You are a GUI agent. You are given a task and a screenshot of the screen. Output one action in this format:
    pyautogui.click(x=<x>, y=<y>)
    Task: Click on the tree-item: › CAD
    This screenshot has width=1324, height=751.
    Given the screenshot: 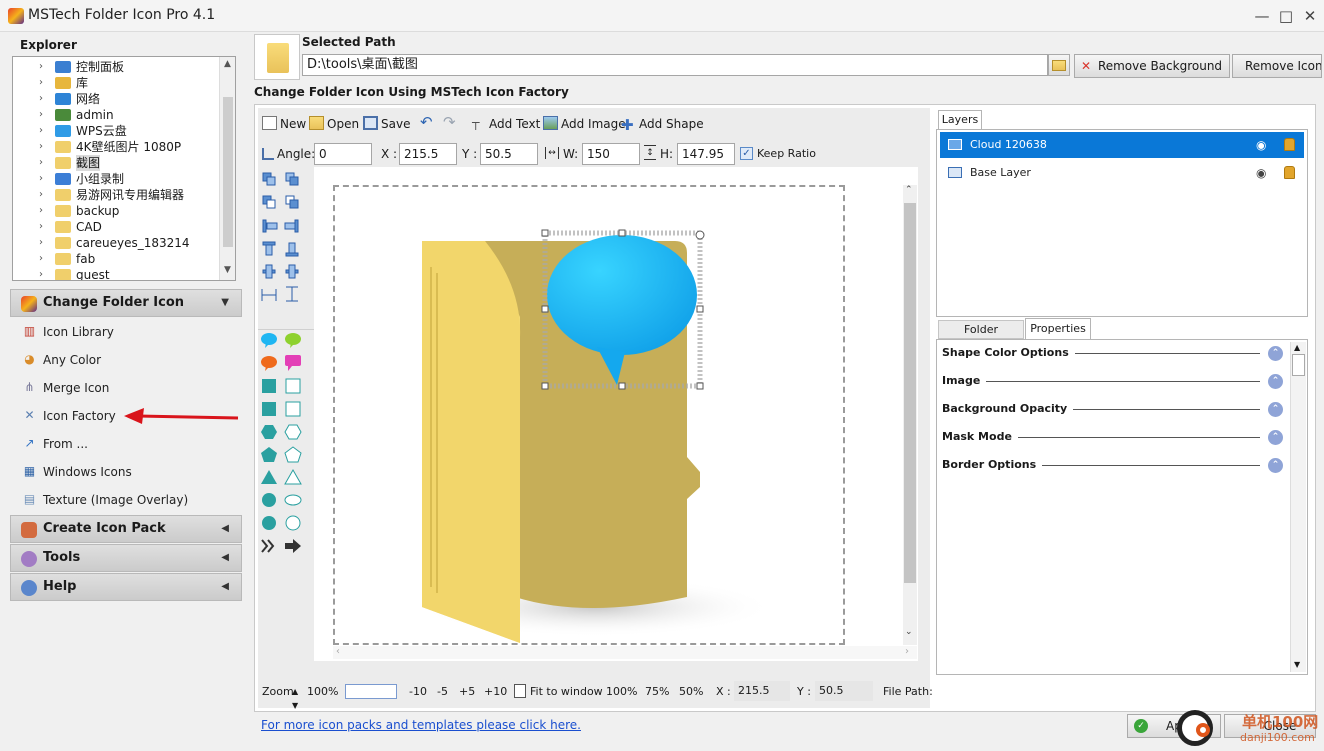 What is the action you would take?
    pyautogui.click(x=118, y=227)
    